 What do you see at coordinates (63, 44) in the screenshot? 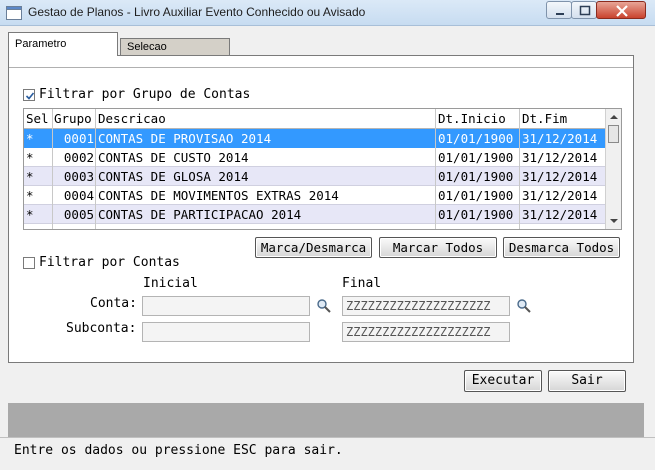
I see `tab-parametro: Parametro` at bounding box center [63, 44].